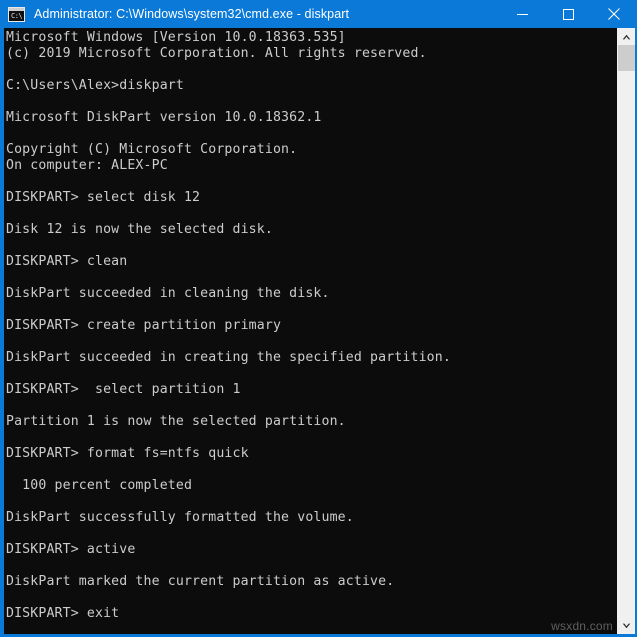 Image resolution: width=637 pixels, height=637 pixels. I want to click on scrollbar-down-arrow-icon, so click(626, 625).